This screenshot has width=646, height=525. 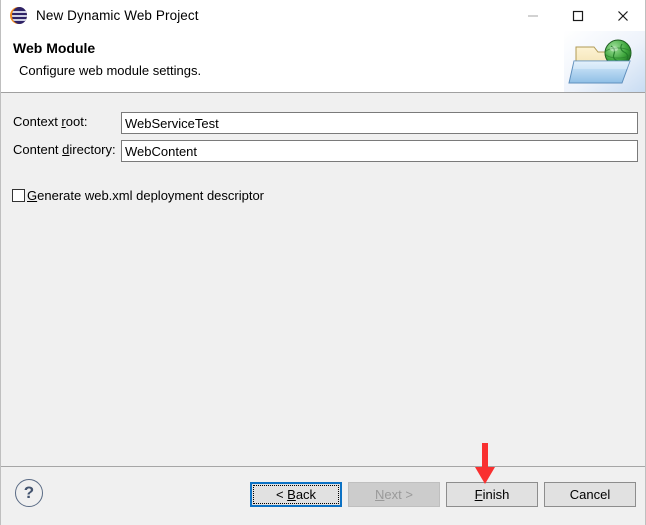 I want to click on context-root-input, so click(x=379, y=123).